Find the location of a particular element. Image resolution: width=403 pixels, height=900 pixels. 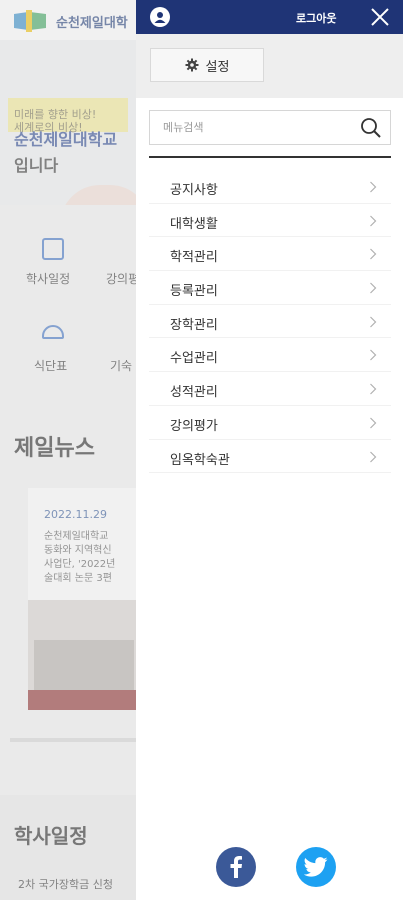

menu-item-label: 장학관리 is located at coordinates (194, 325).